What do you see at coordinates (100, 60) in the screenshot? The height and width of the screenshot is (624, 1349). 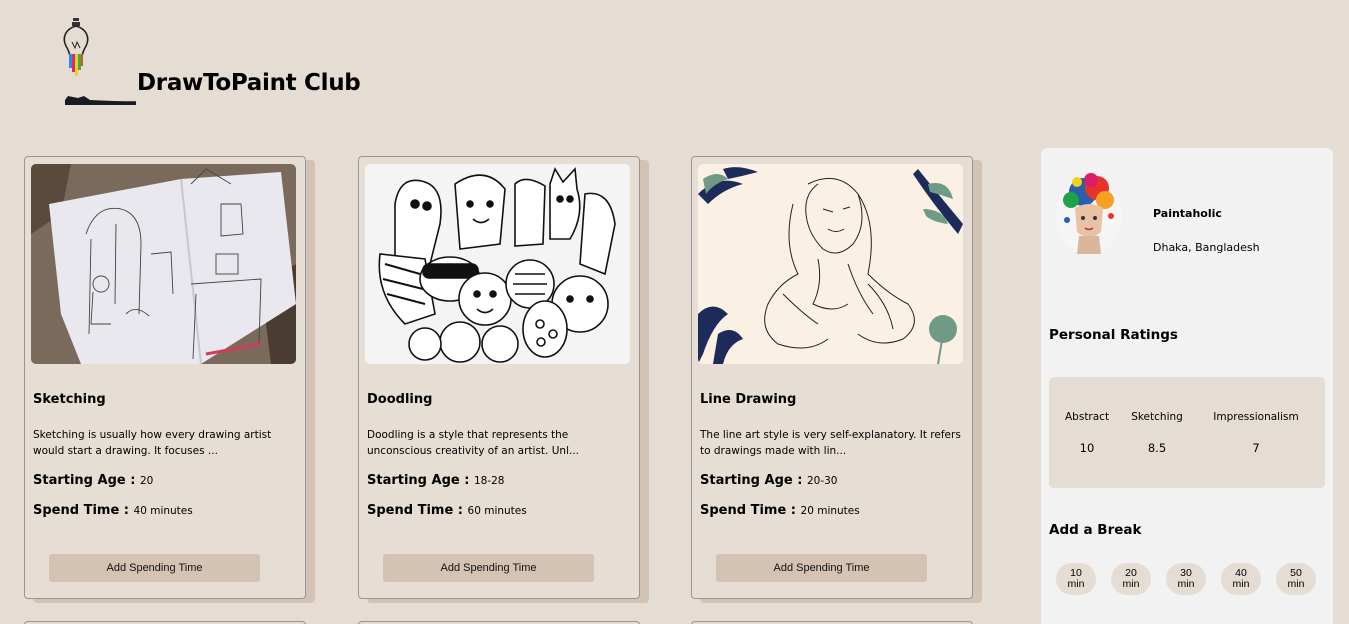 I see `lightbulb-logo-icon` at bounding box center [100, 60].